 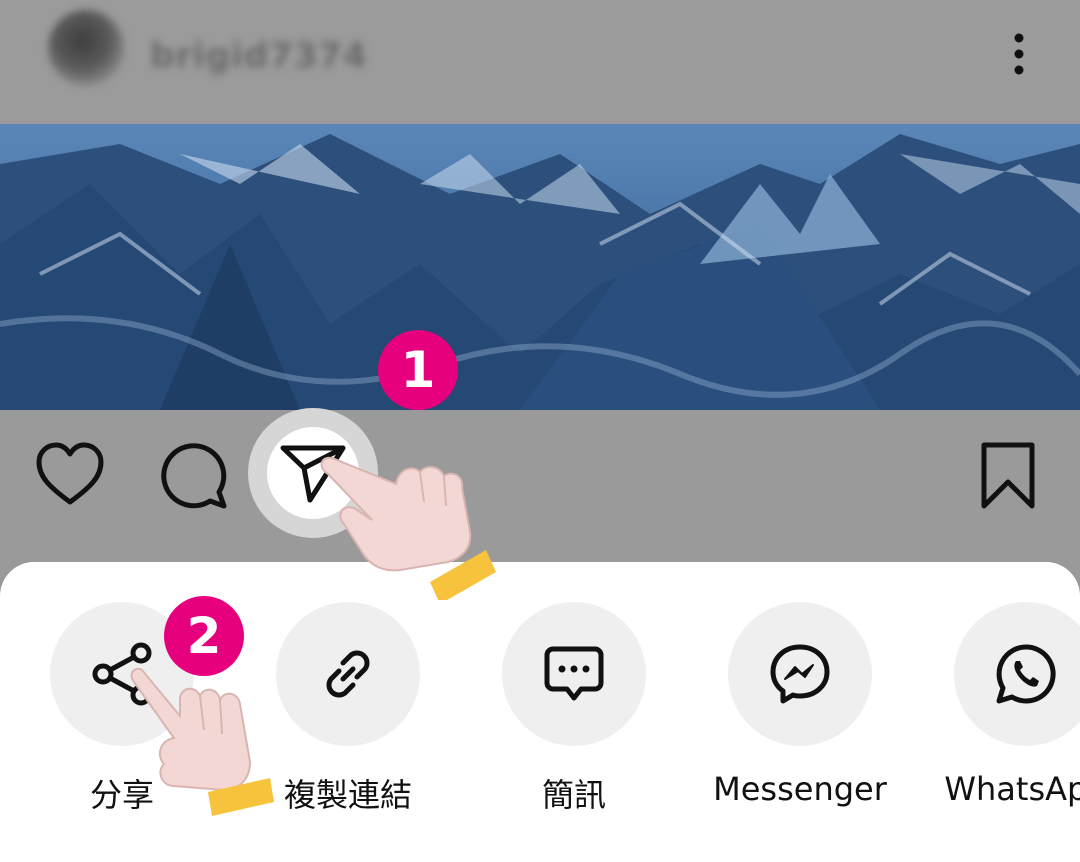 I want to click on comment-icon, so click(x=194, y=476).